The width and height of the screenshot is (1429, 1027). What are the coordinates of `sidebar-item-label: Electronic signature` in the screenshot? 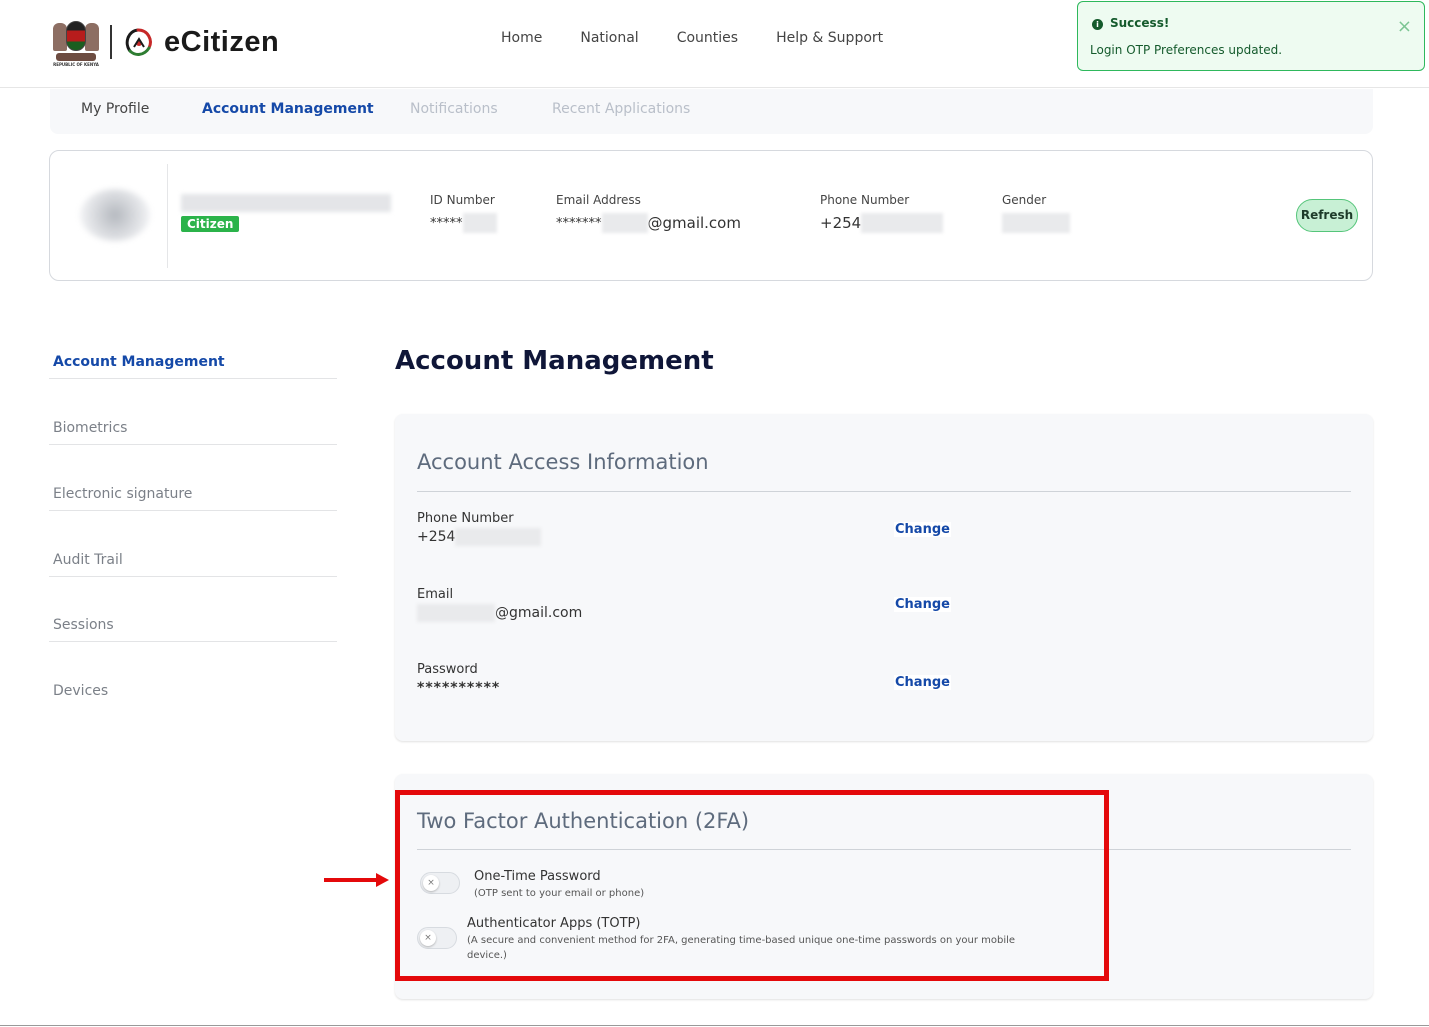 It's located at (123, 494).